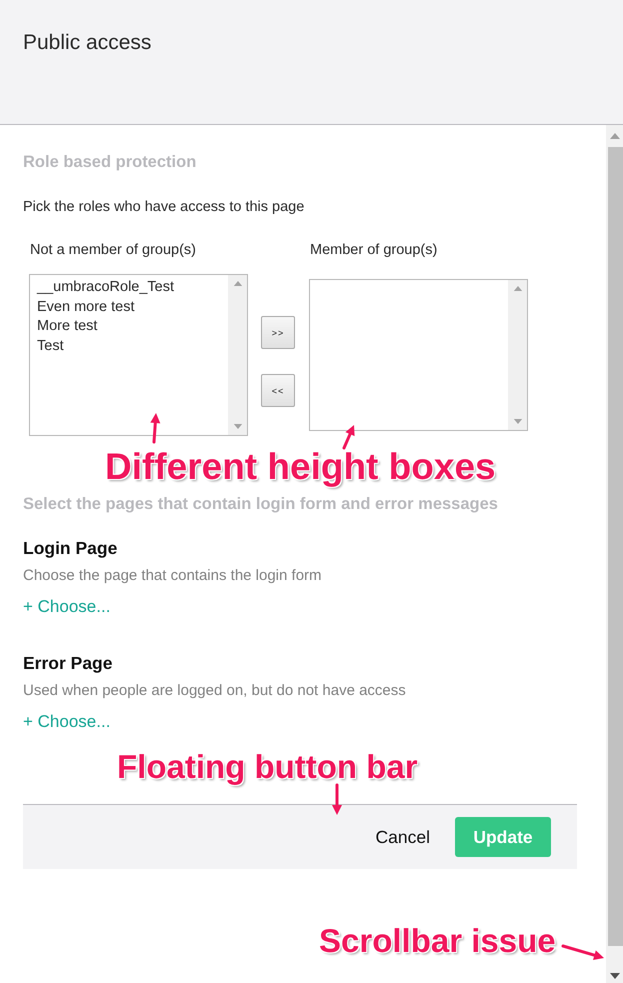  I want to click on annotation-text: Floating button bar, so click(267, 766).